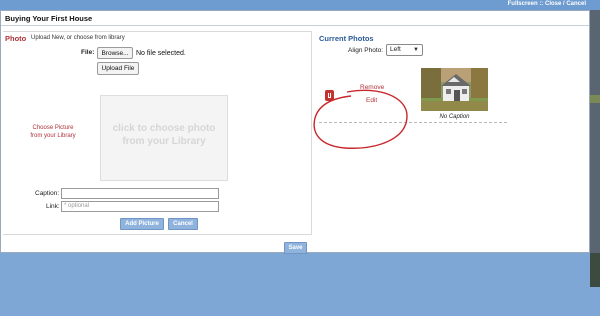  I want to click on photo-thumbnail, so click(454, 89).